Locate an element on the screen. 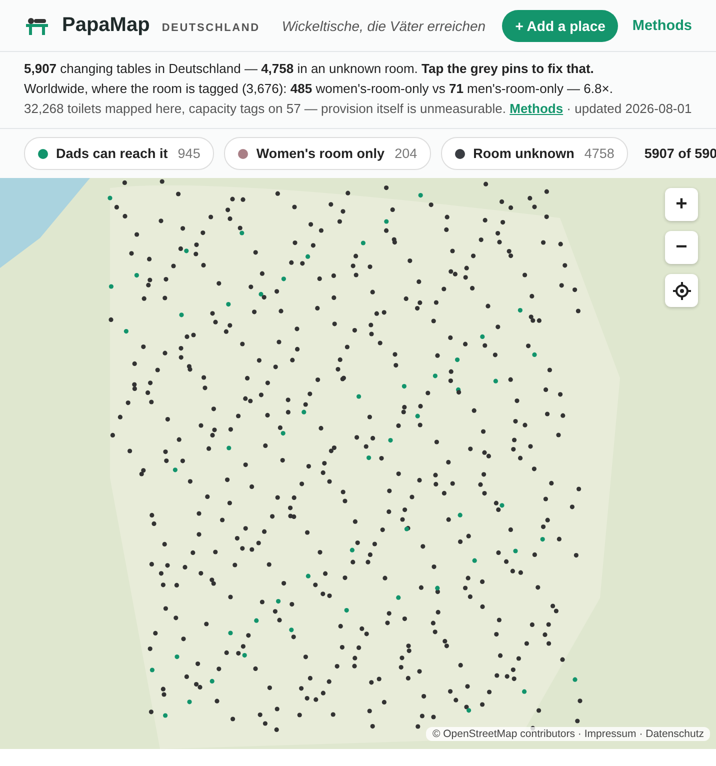  legend-label: Dads can reach it is located at coordinates (112, 153).